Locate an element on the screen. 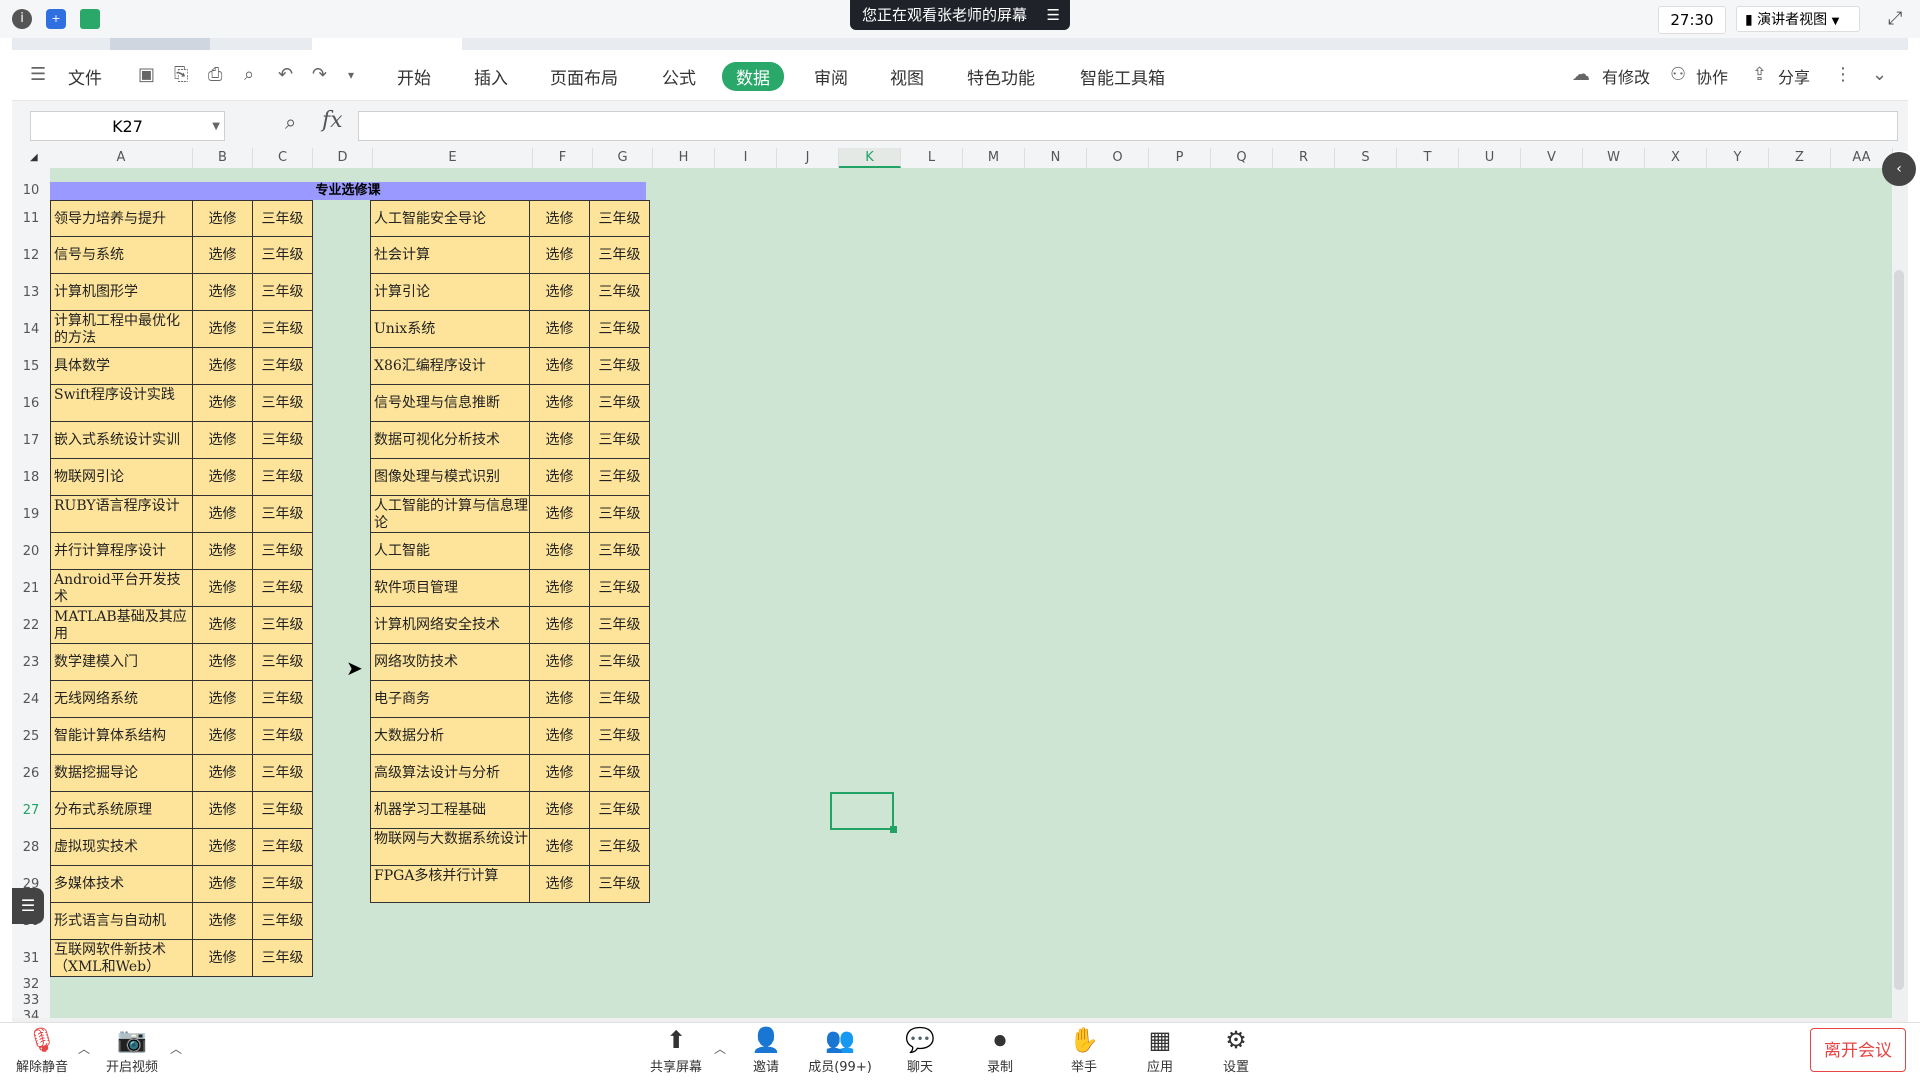 The height and width of the screenshot is (1081, 1920). right-table-cell: 大数据分析 is located at coordinates (450, 736).